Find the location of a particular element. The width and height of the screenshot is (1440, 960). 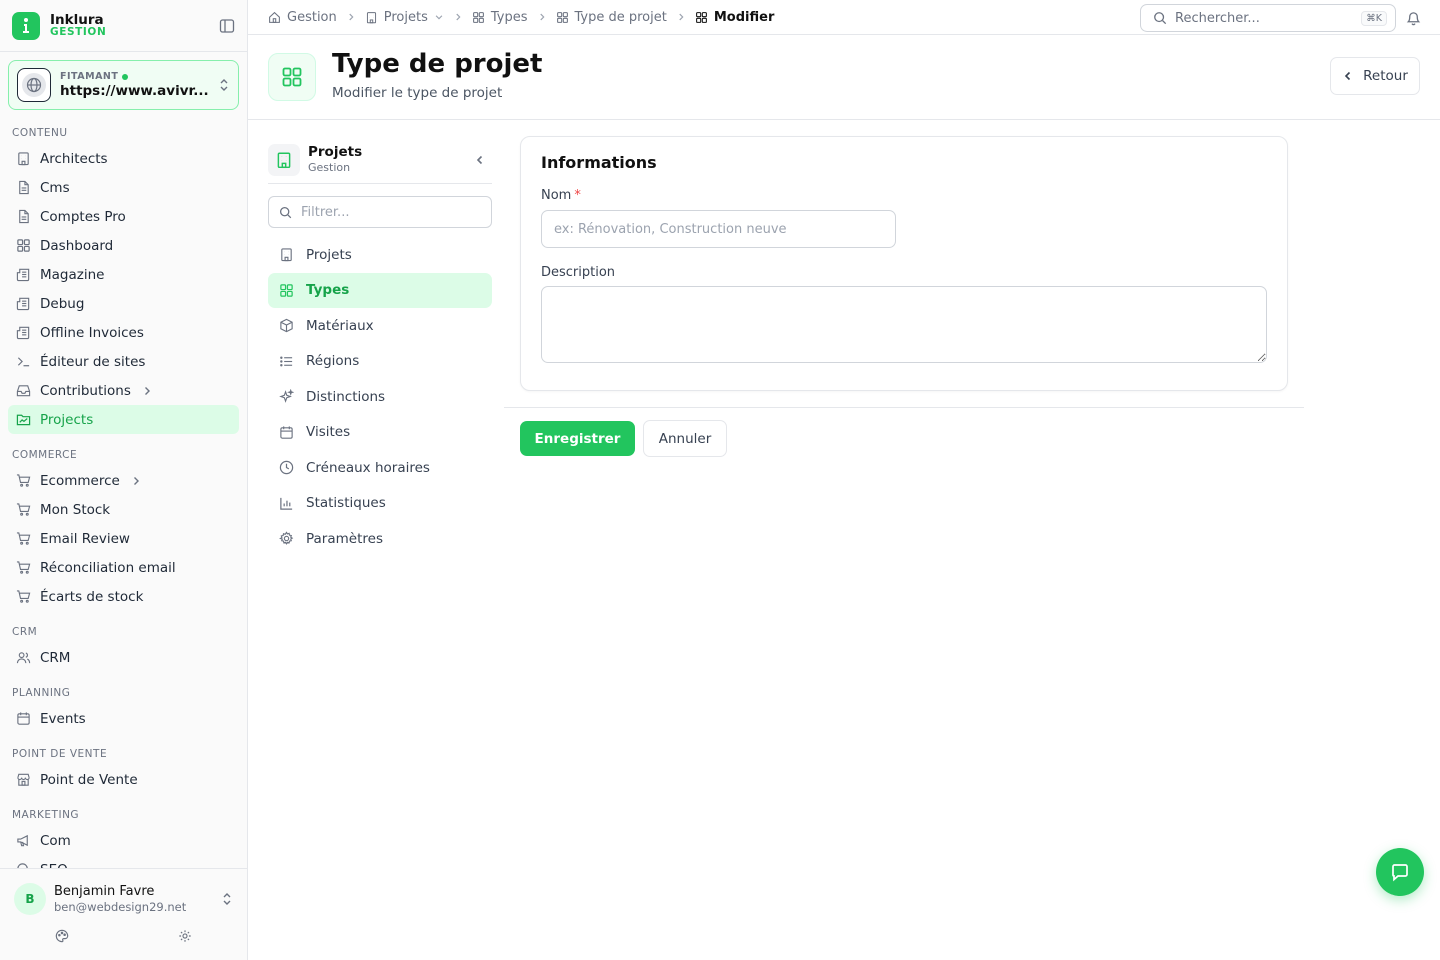

gear-icon is located at coordinates (185, 936).